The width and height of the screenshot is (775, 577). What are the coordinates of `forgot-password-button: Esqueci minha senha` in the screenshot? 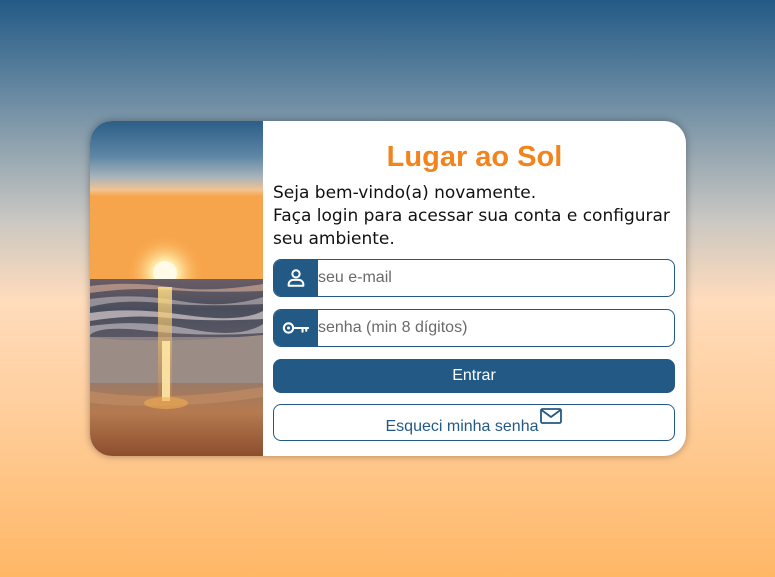 It's located at (474, 422).